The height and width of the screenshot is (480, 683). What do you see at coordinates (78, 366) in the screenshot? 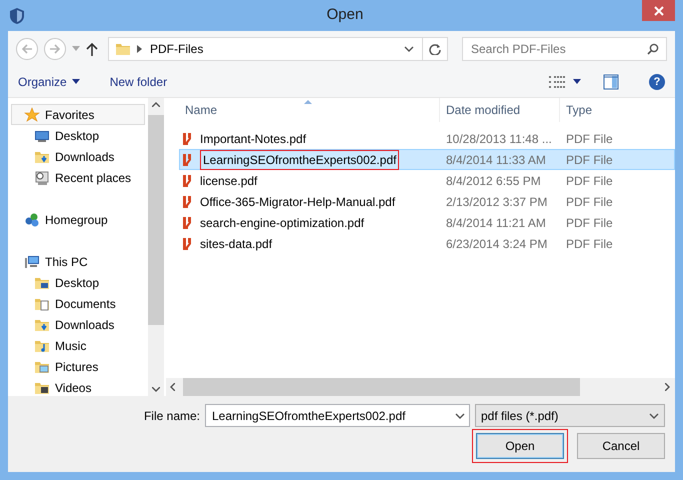
I see `sidebar-item: Pictures` at bounding box center [78, 366].